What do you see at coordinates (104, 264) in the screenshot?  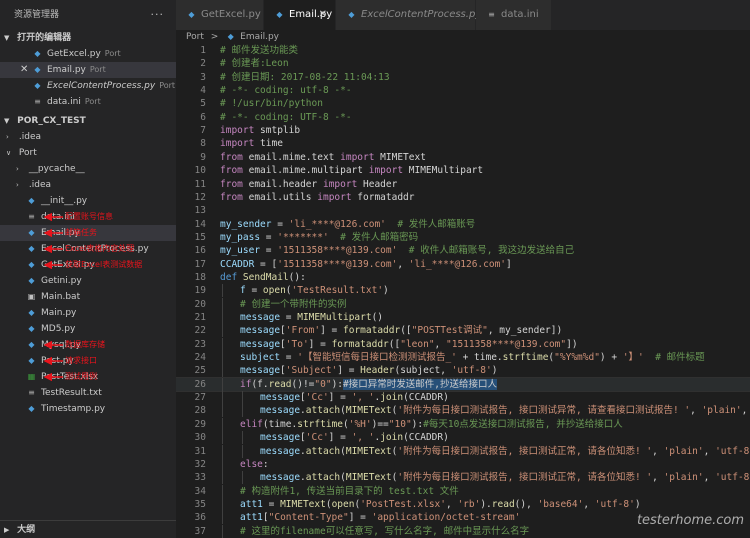 I see `annotation-label: 获取Excel表测试数据` at bounding box center [104, 264].